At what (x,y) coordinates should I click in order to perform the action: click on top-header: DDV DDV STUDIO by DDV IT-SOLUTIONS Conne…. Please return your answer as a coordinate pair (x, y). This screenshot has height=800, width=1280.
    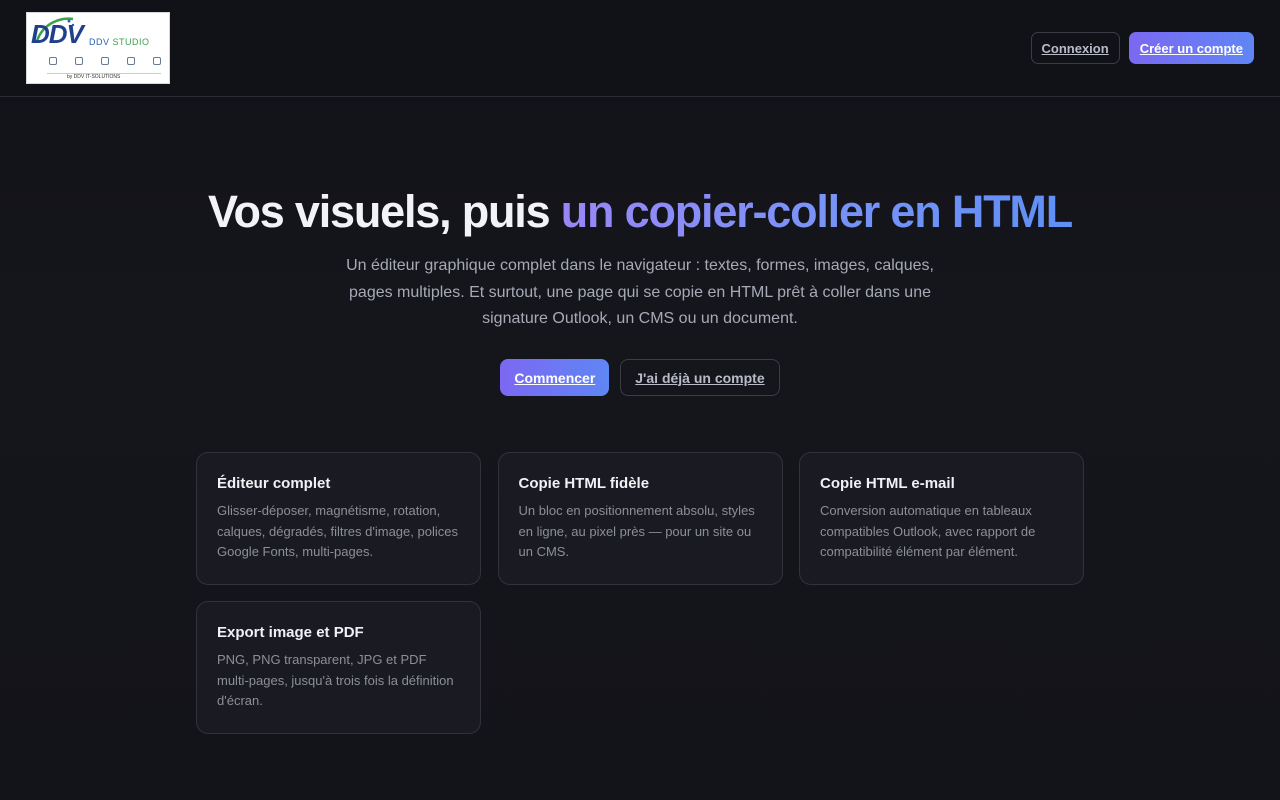
    Looking at the image, I should click on (640, 48).